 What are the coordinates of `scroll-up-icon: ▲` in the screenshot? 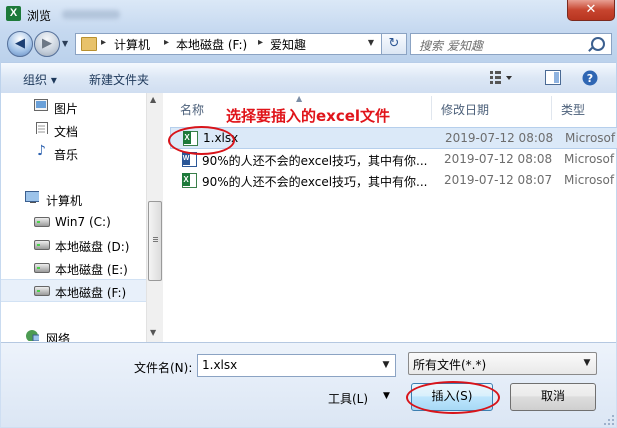 It's located at (153, 99).